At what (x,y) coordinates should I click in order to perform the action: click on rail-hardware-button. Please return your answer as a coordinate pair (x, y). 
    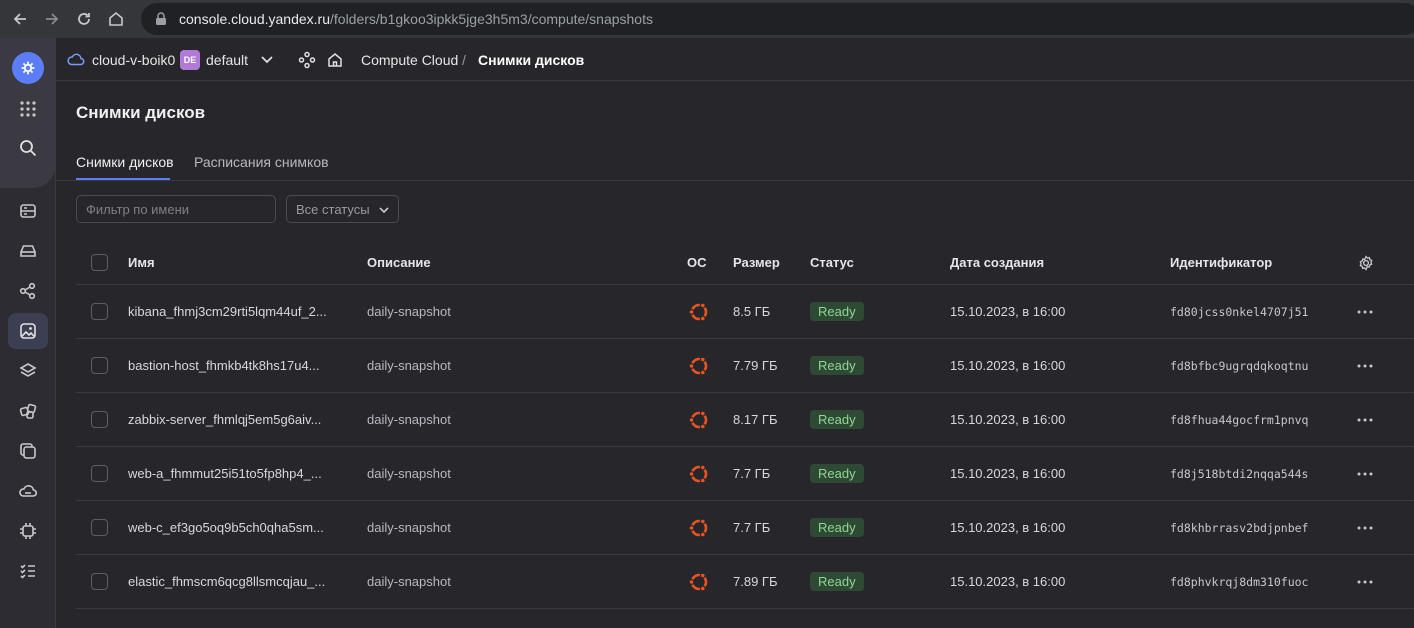
    Looking at the image, I should click on (28, 531).